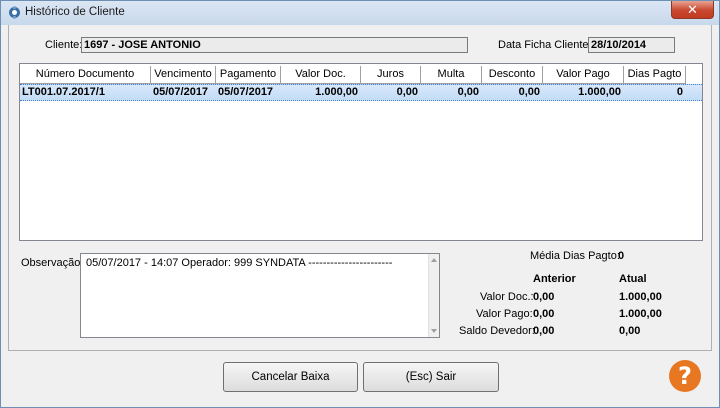 This screenshot has height=408, width=720. What do you see at coordinates (246, 92) in the screenshot?
I see `cell-pagamento: 05/07/2017` at bounding box center [246, 92].